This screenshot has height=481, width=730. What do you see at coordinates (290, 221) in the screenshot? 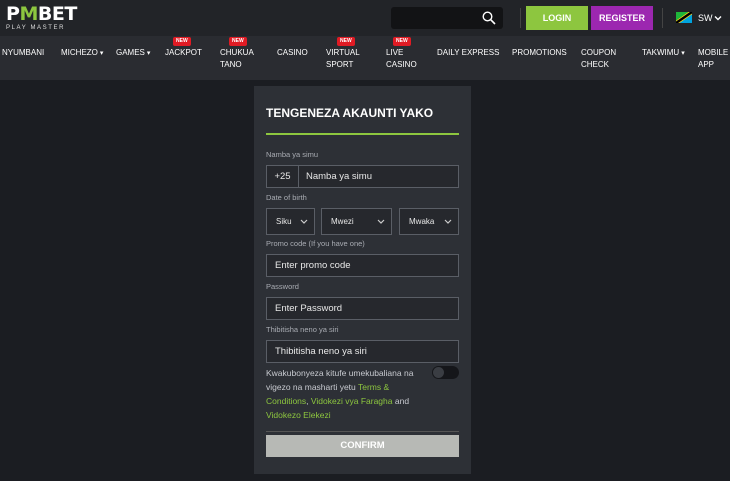
I see `dob-day-select: Siku` at bounding box center [290, 221].